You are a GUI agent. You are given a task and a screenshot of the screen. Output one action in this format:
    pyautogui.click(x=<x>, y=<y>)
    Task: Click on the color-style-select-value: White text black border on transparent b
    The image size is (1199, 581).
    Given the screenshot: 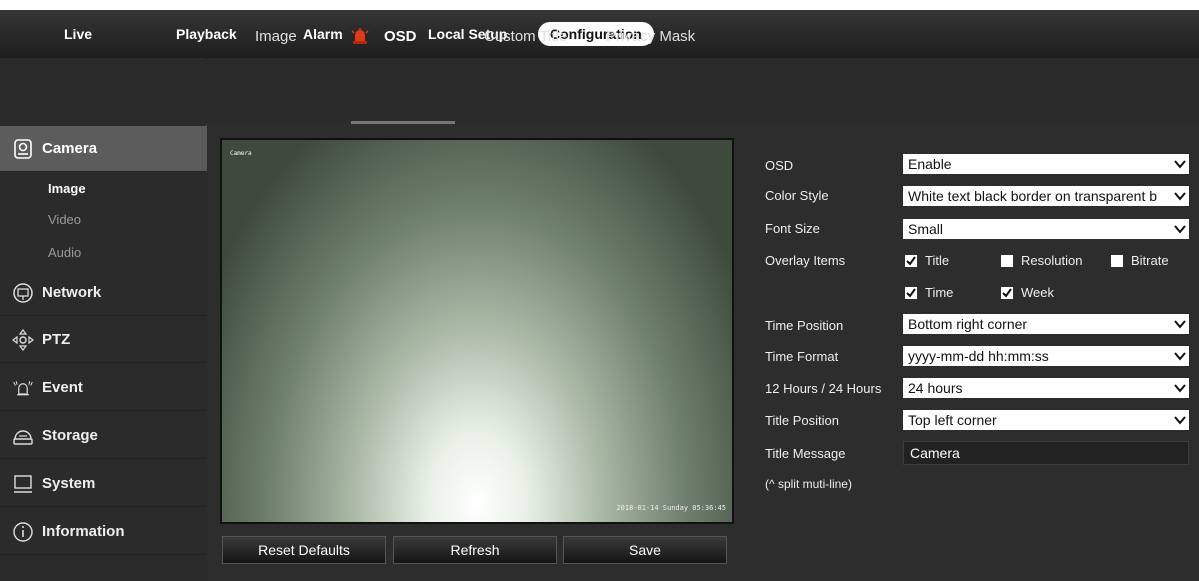 What is the action you would take?
    pyautogui.click(x=1033, y=196)
    